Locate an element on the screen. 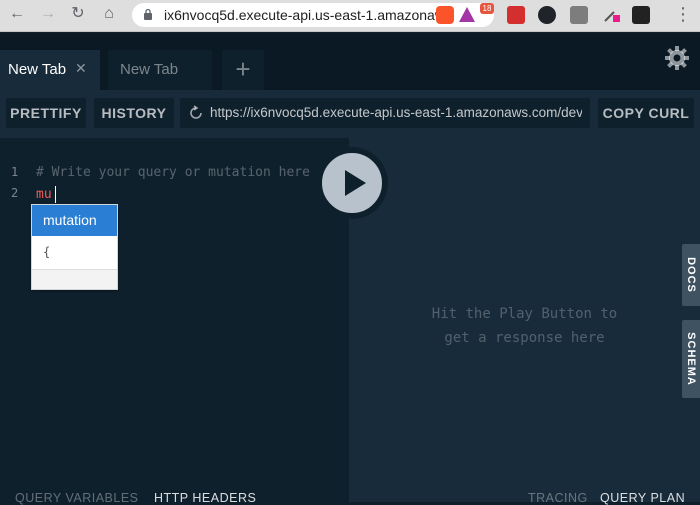 Image resolution: width=700 pixels, height=505 pixels. line-number: 1 is located at coordinates (15, 172).